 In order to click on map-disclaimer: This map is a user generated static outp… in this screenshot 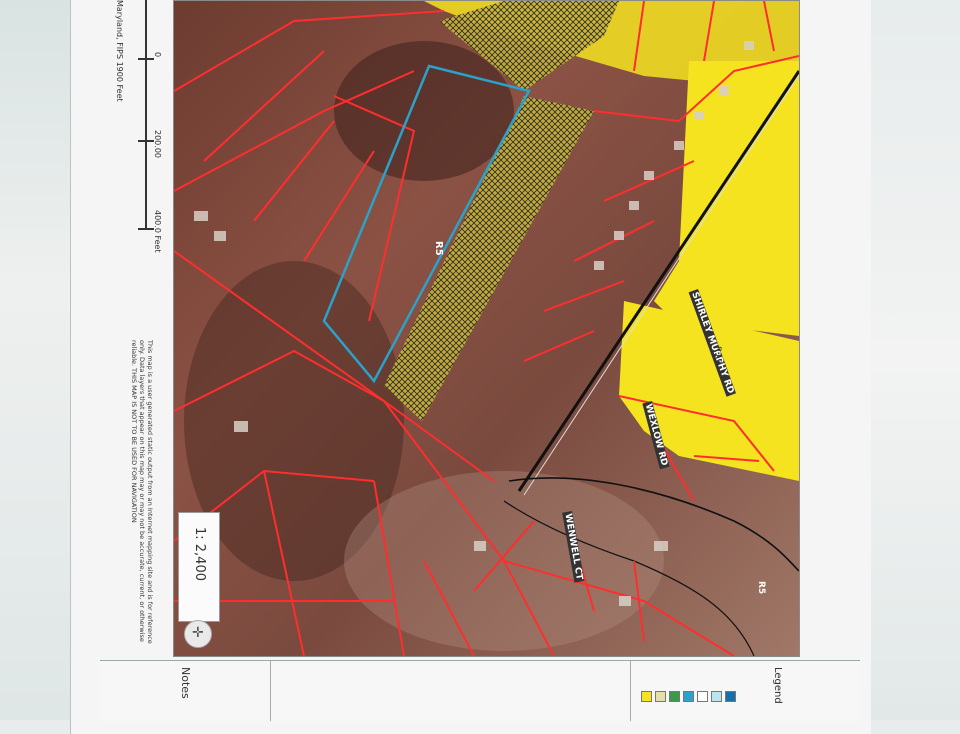, I will do `click(146, 500)`.